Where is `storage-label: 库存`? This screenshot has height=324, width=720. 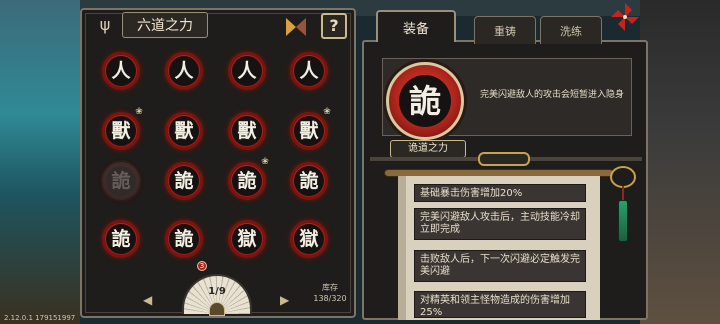 storage-label: 库存 is located at coordinates (330, 287).